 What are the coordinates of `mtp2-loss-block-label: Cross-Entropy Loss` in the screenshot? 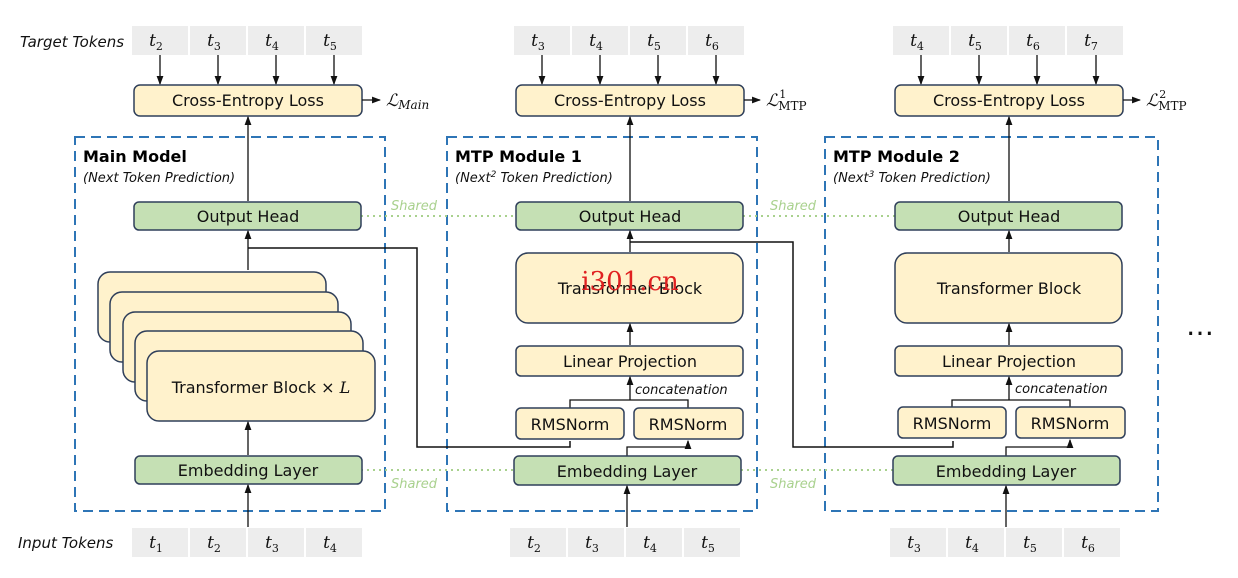 It's located at (1009, 100).